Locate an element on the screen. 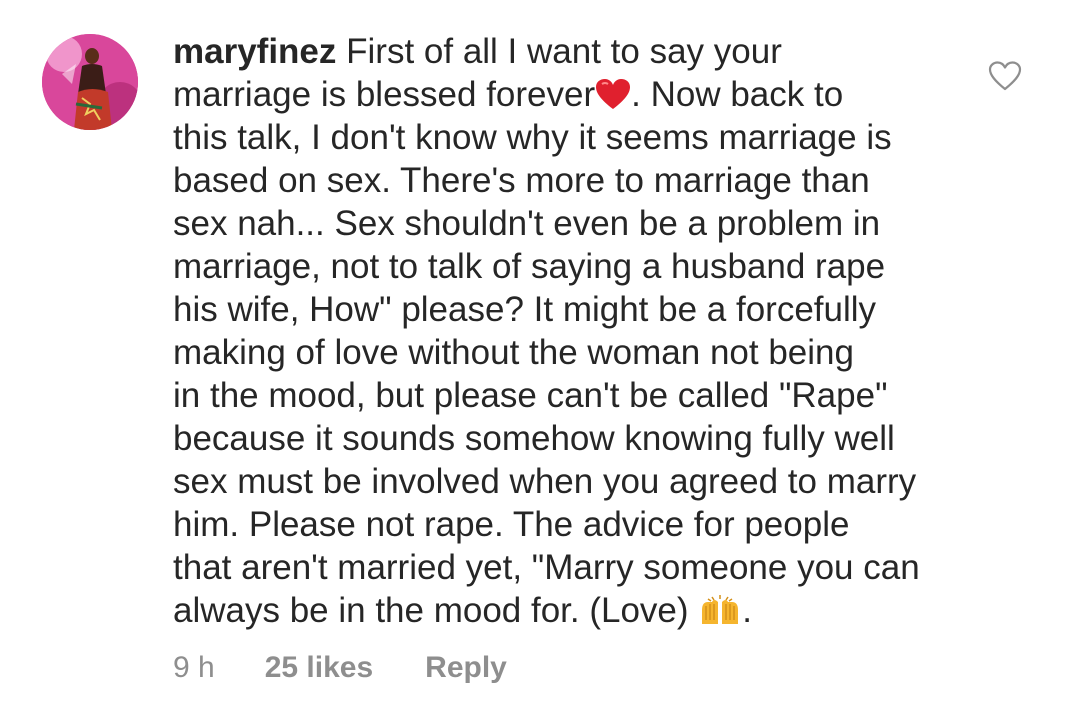  likes-count: 25 likes is located at coordinates (319, 668).